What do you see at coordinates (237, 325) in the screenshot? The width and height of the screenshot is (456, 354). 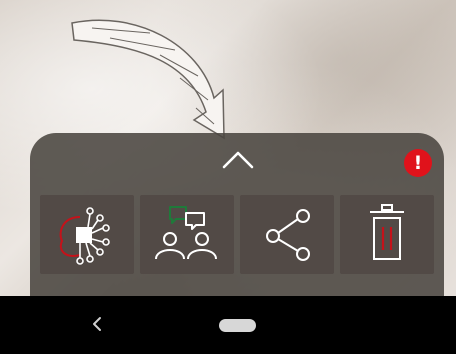 I see `home-pill-icon` at bounding box center [237, 325].